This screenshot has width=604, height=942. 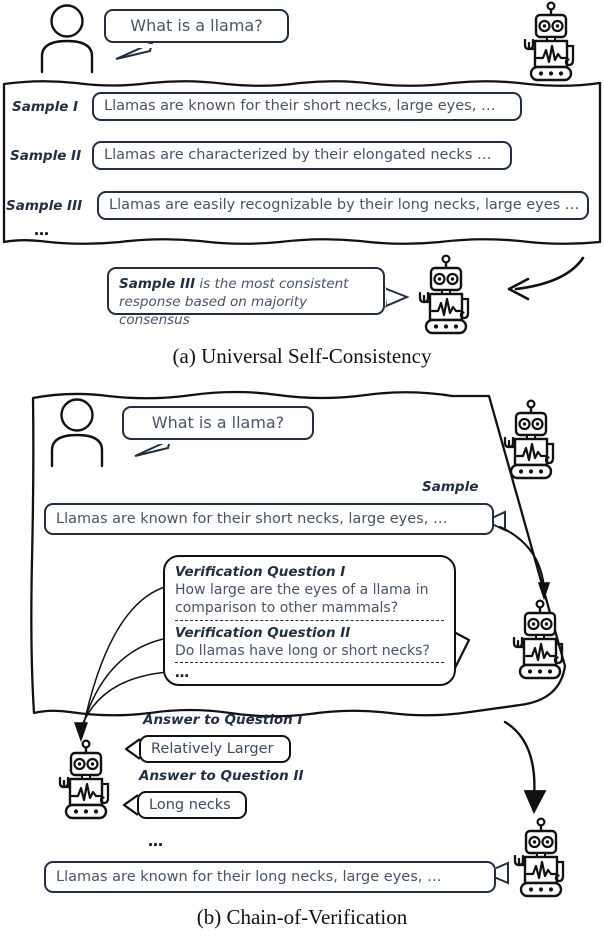 I want to click on cov-question-text: What is a llama?, so click(x=218, y=422).